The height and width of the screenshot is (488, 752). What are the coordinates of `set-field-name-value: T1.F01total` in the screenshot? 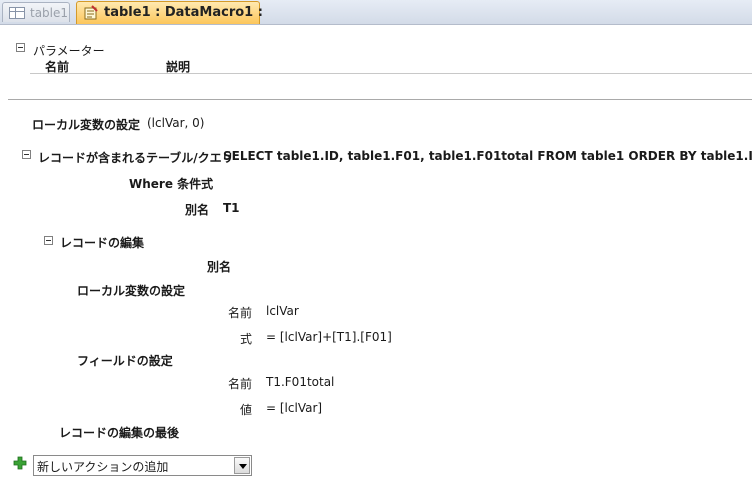 It's located at (300, 382).